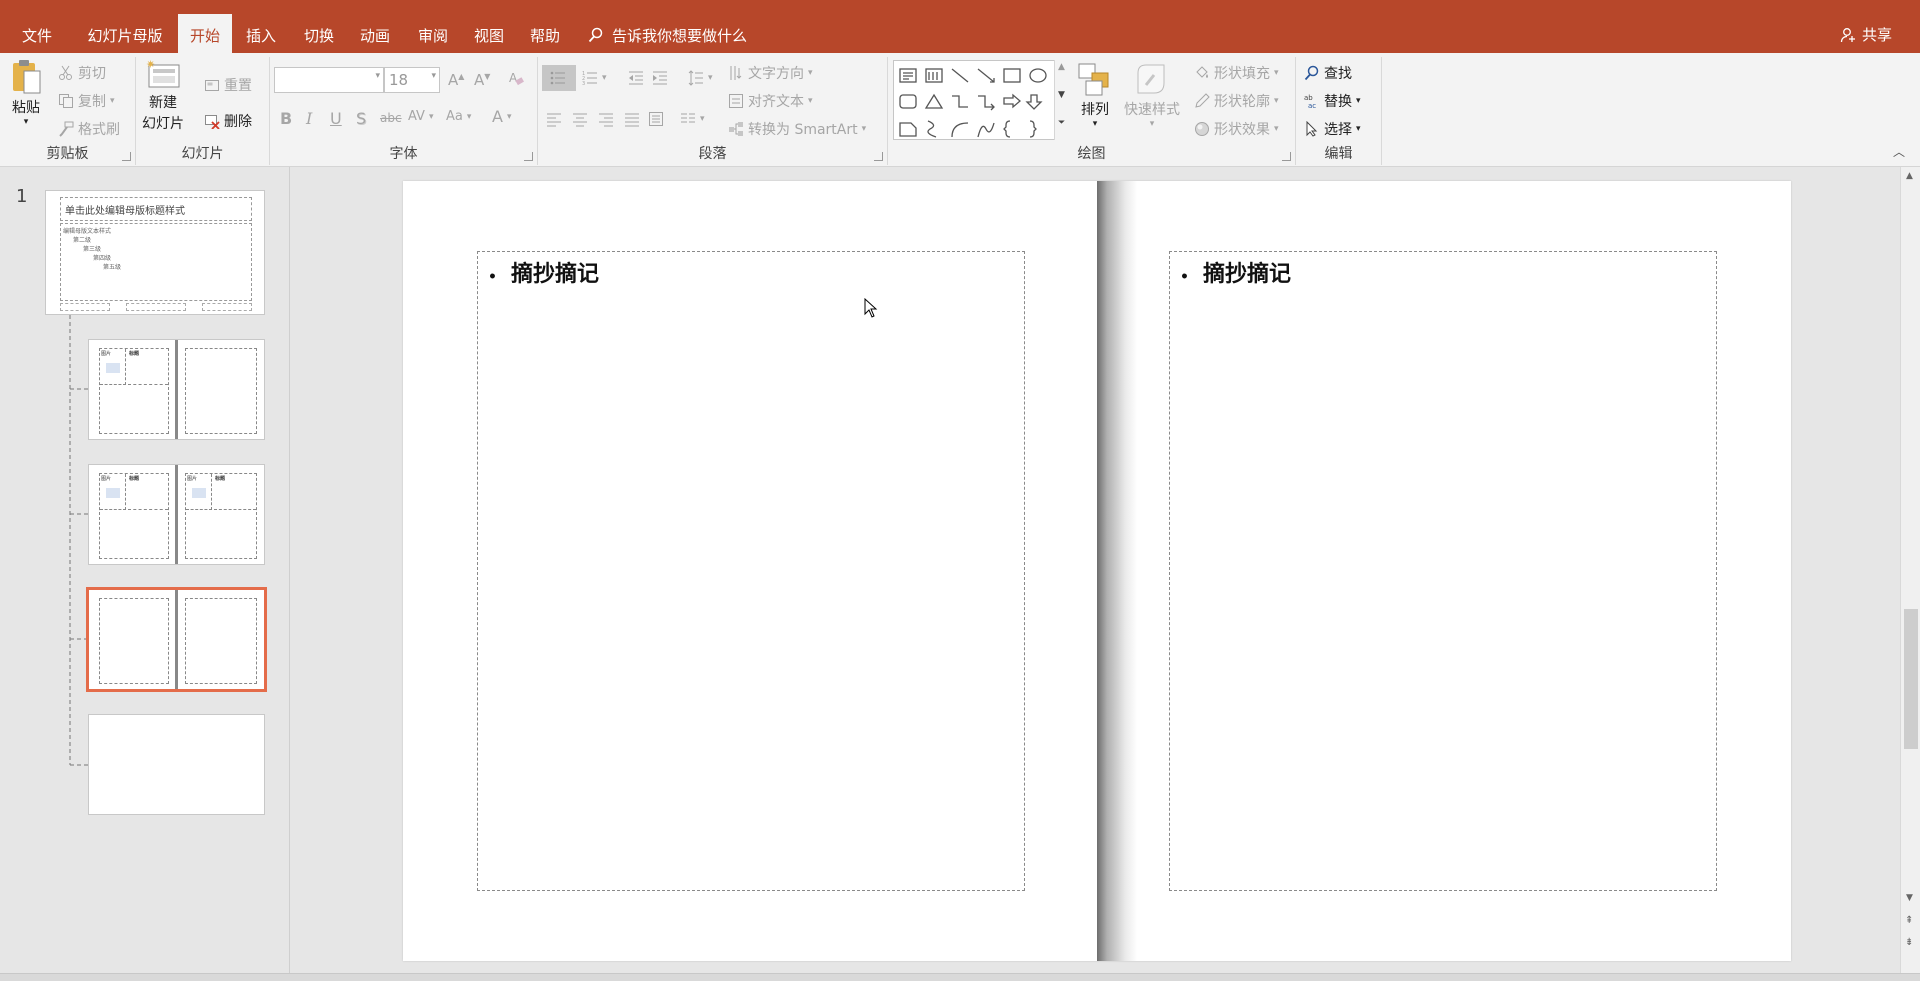  I want to click on decrease-indent-button, so click(636, 78).